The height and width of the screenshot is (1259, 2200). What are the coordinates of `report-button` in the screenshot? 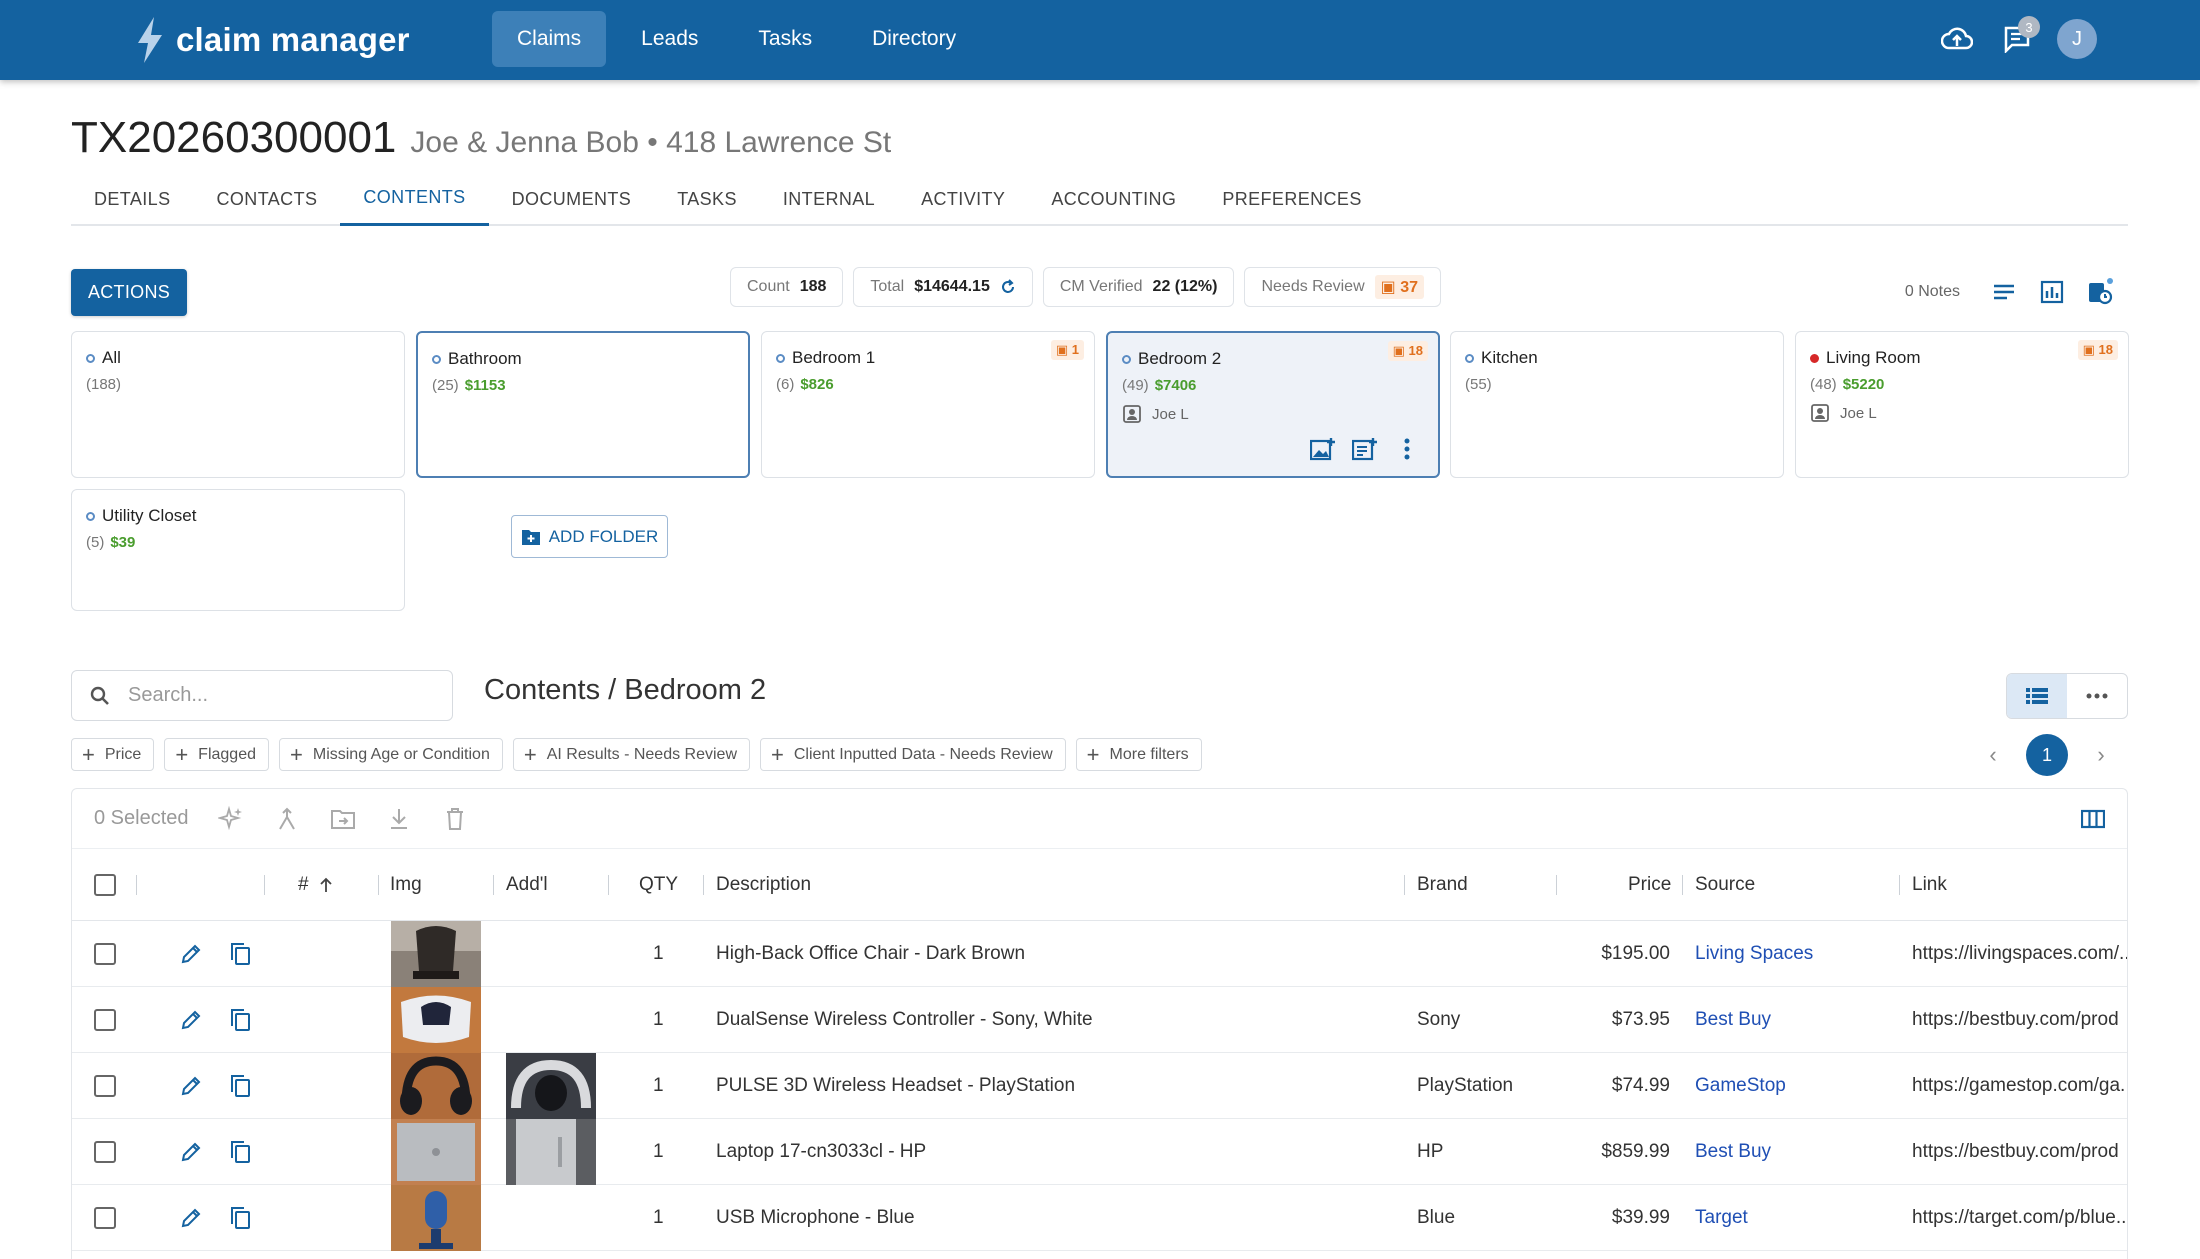 It's located at (2052, 292).